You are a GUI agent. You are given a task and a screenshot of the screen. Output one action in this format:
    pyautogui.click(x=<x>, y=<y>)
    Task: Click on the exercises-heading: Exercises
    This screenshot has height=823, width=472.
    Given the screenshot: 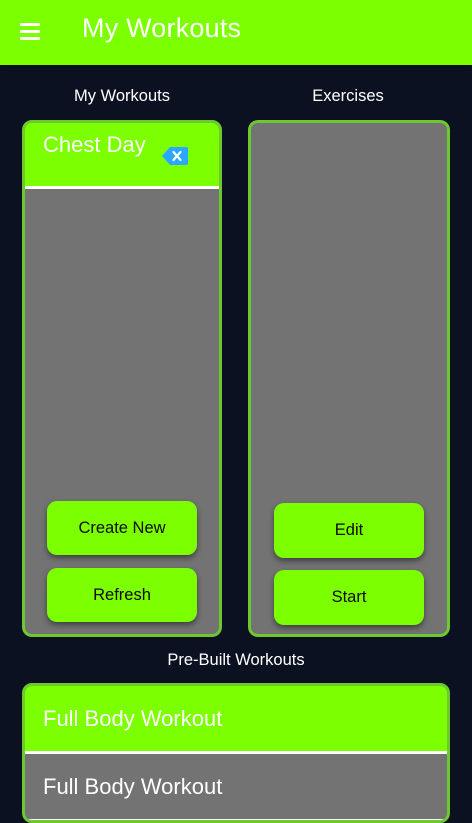 What is the action you would take?
    pyautogui.click(x=348, y=96)
    